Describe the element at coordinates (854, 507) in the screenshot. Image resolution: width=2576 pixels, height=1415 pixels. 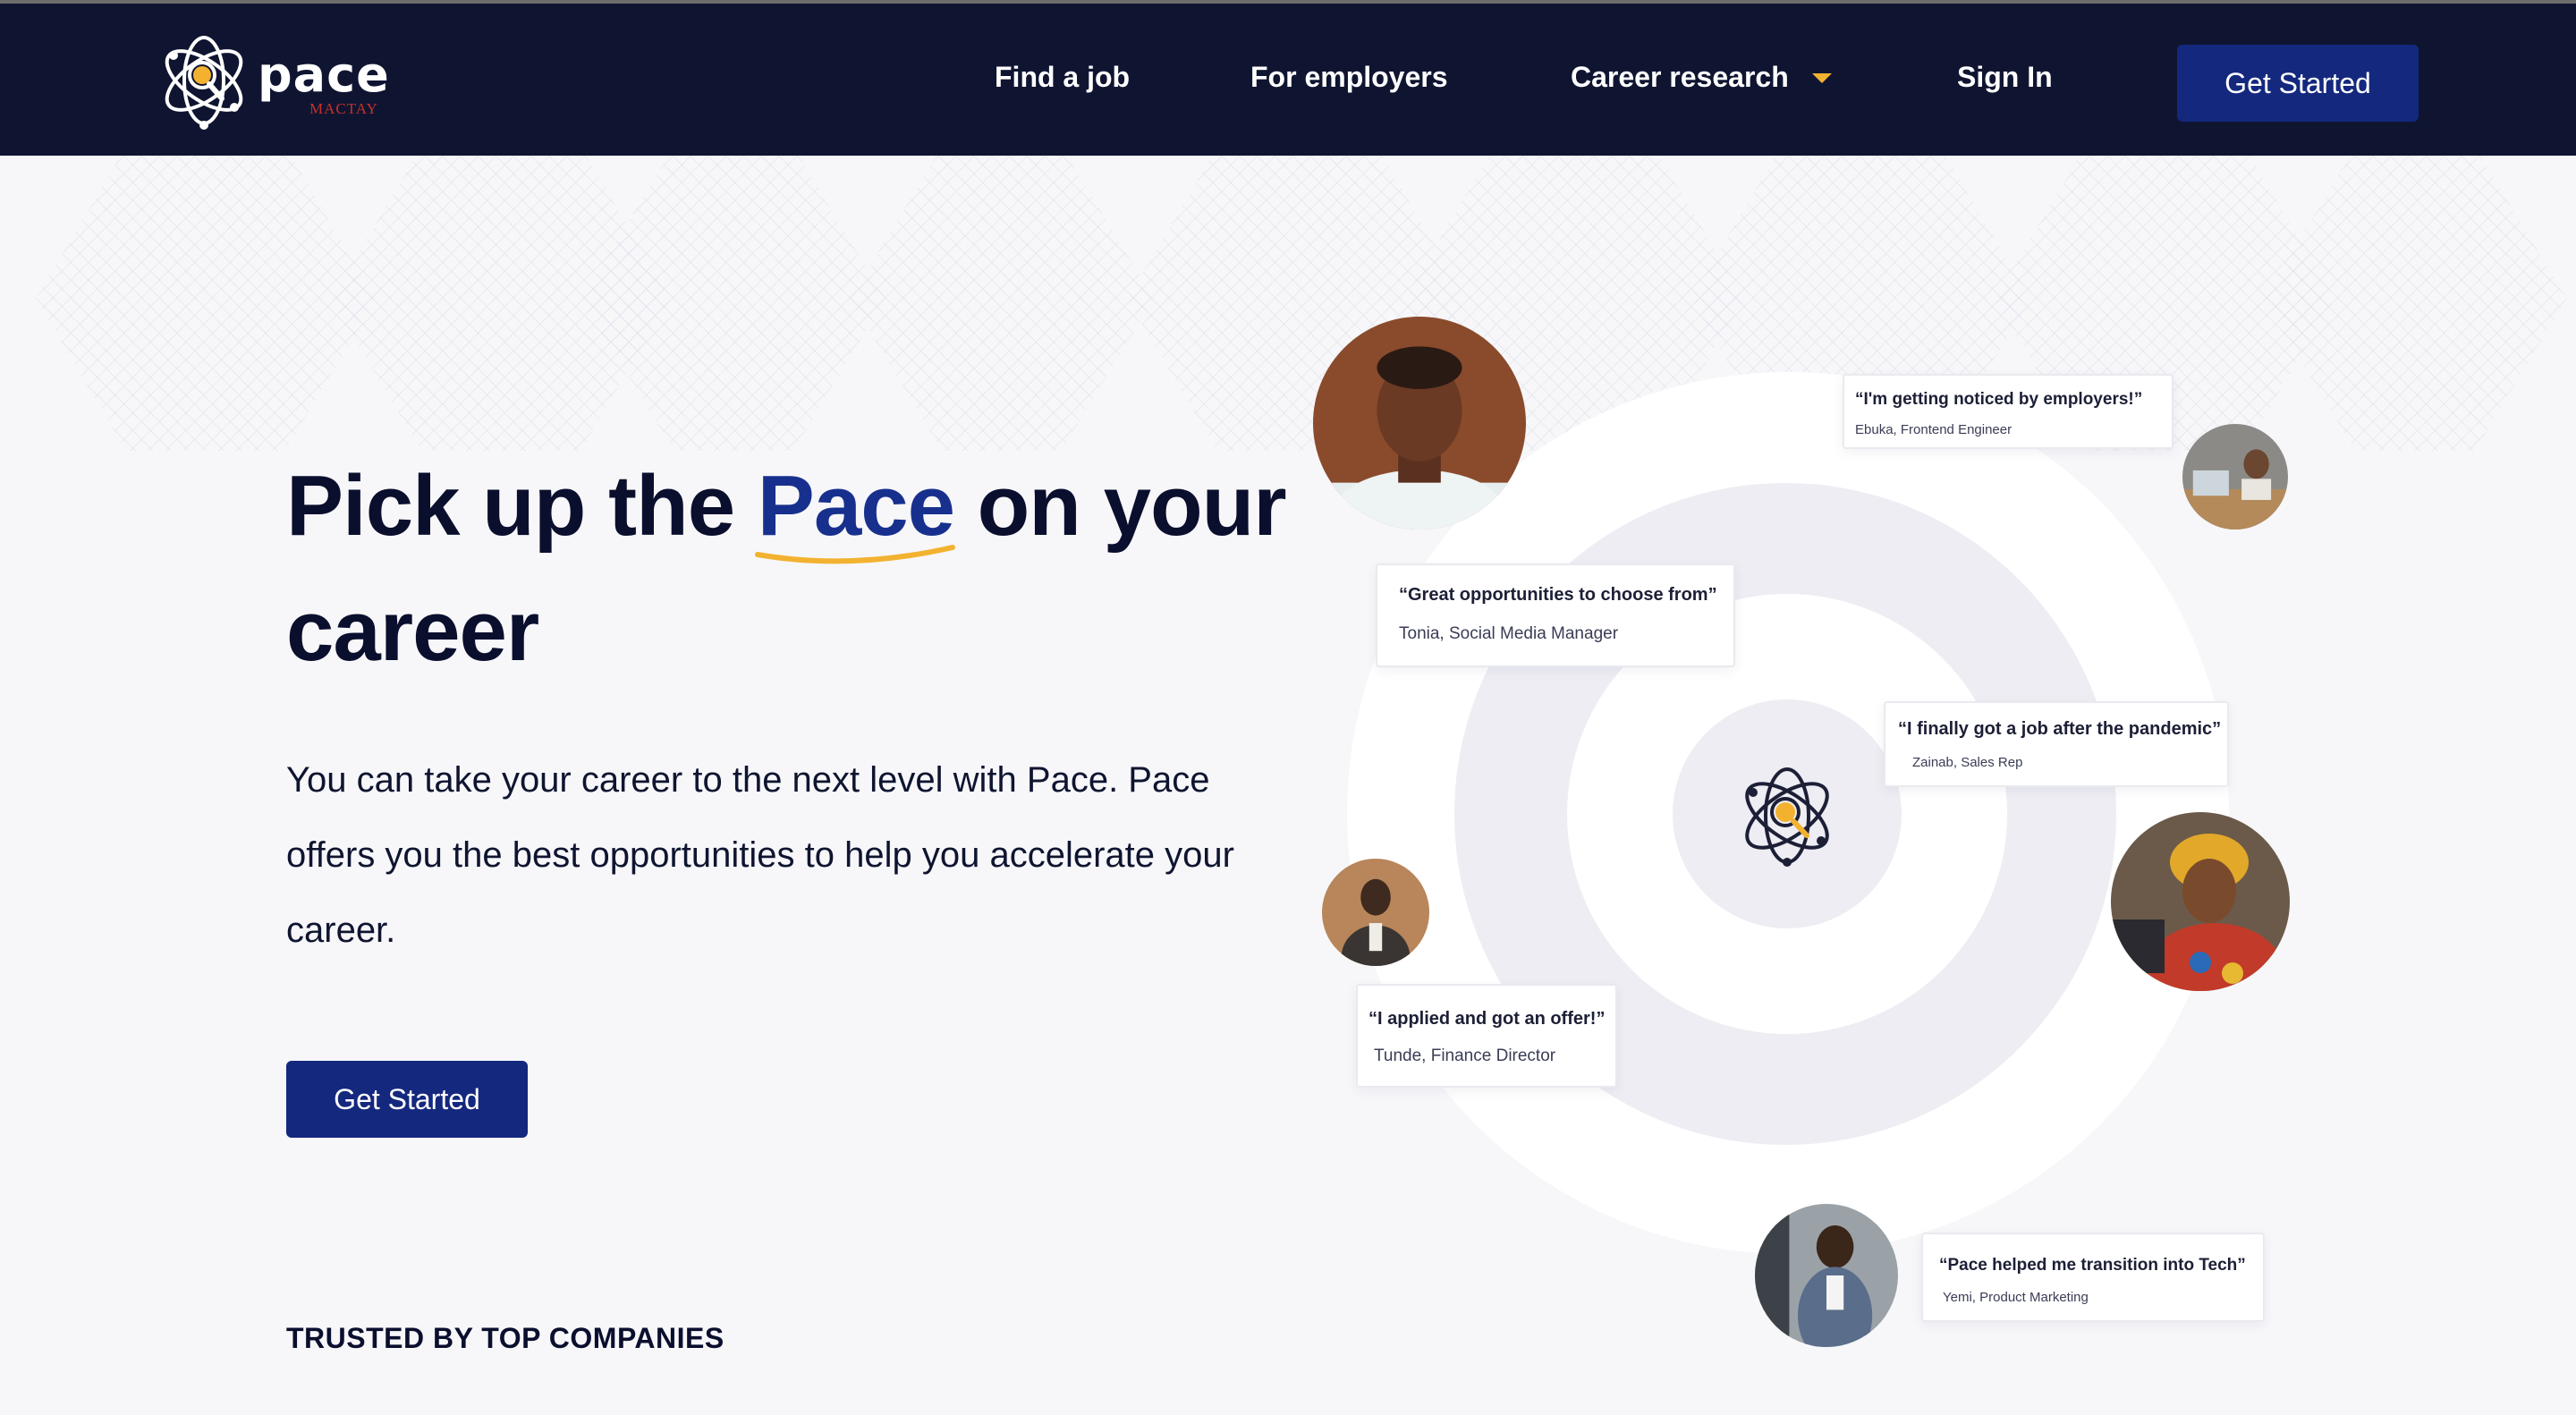
I see `hero-title-accent: Pace` at that location.